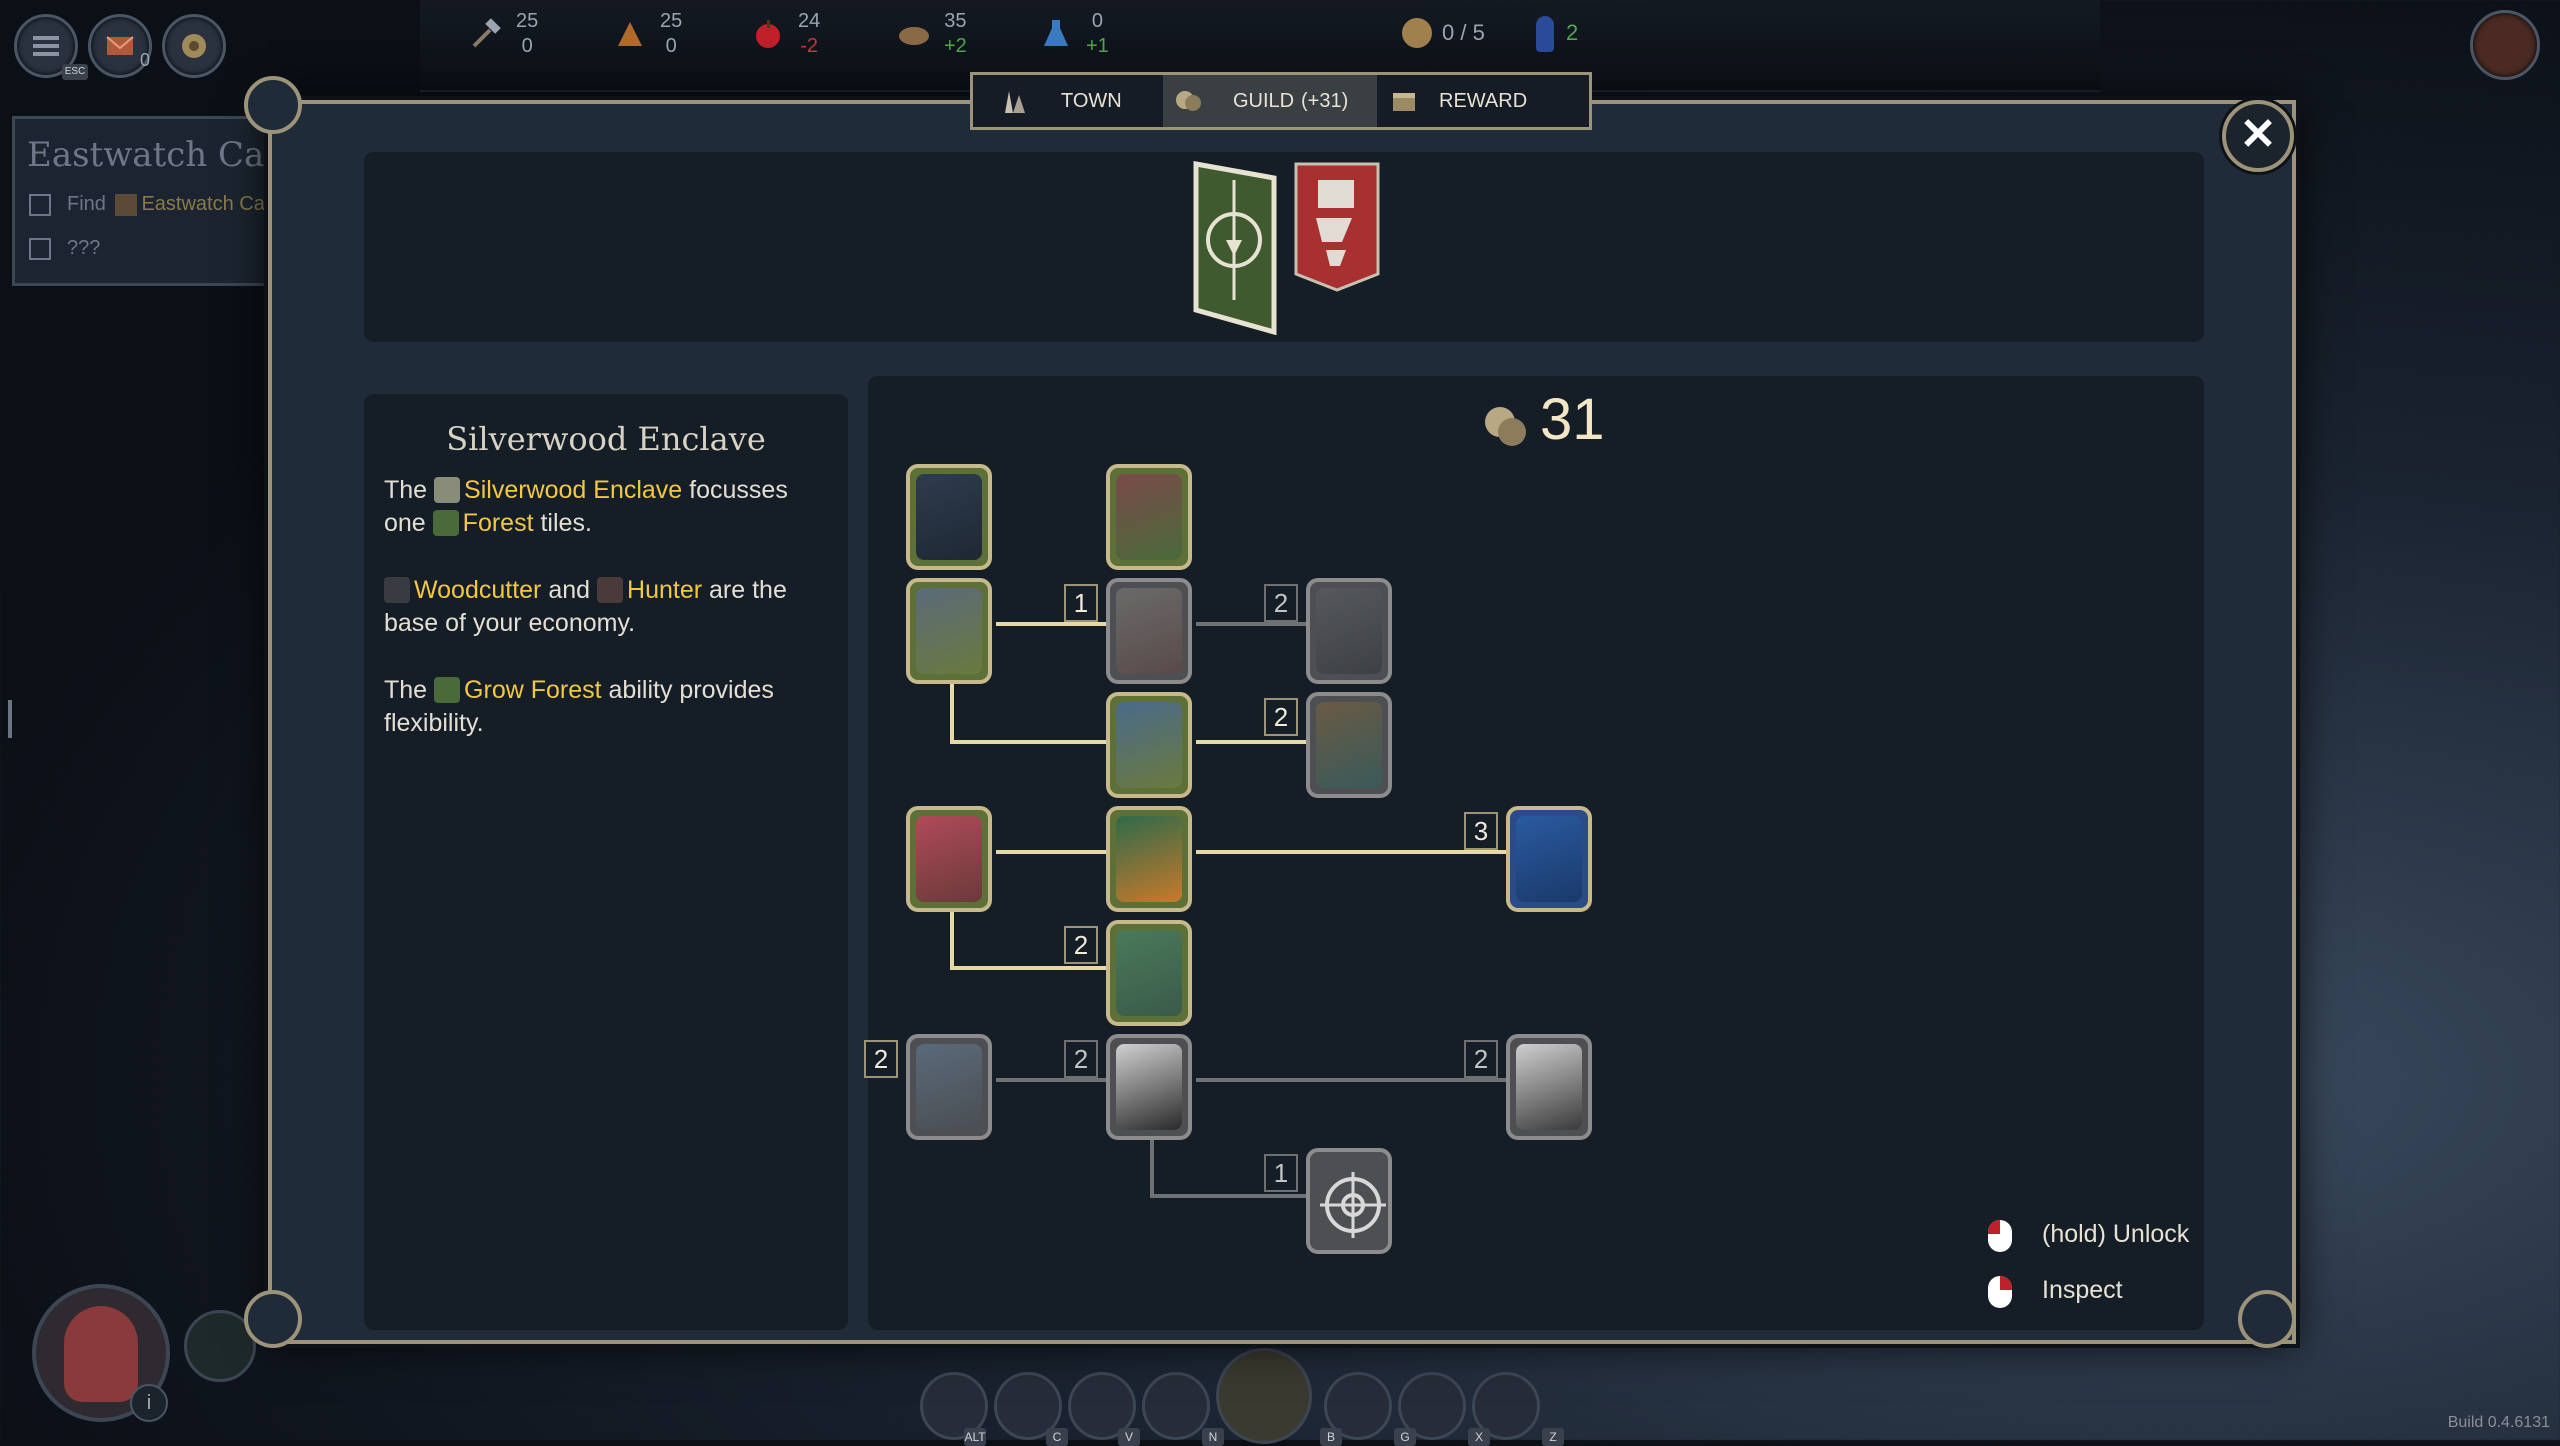  What do you see at coordinates (1463, 32) in the screenshot?
I see `population-count: 0 / 5` at bounding box center [1463, 32].